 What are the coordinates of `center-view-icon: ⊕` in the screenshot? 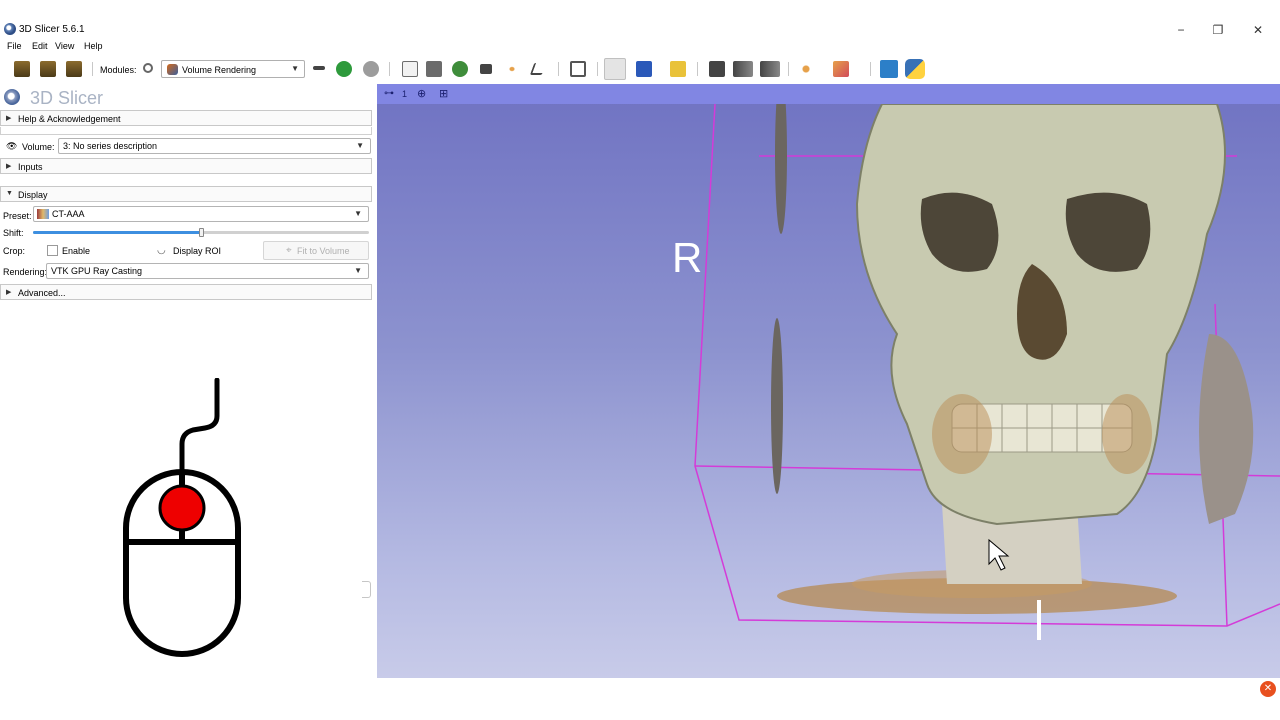 It's located at (421, 93).